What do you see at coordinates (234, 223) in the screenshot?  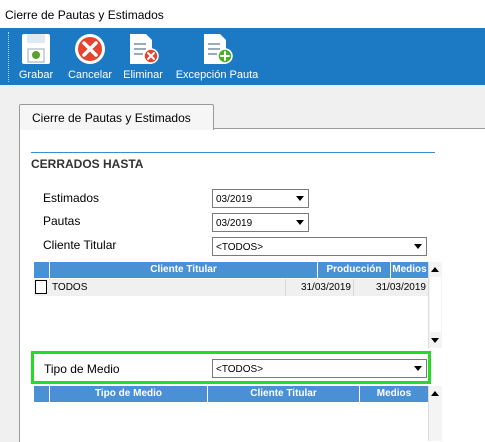 I see `pautas-value: 03/2019` at bounding box center [234, 223].